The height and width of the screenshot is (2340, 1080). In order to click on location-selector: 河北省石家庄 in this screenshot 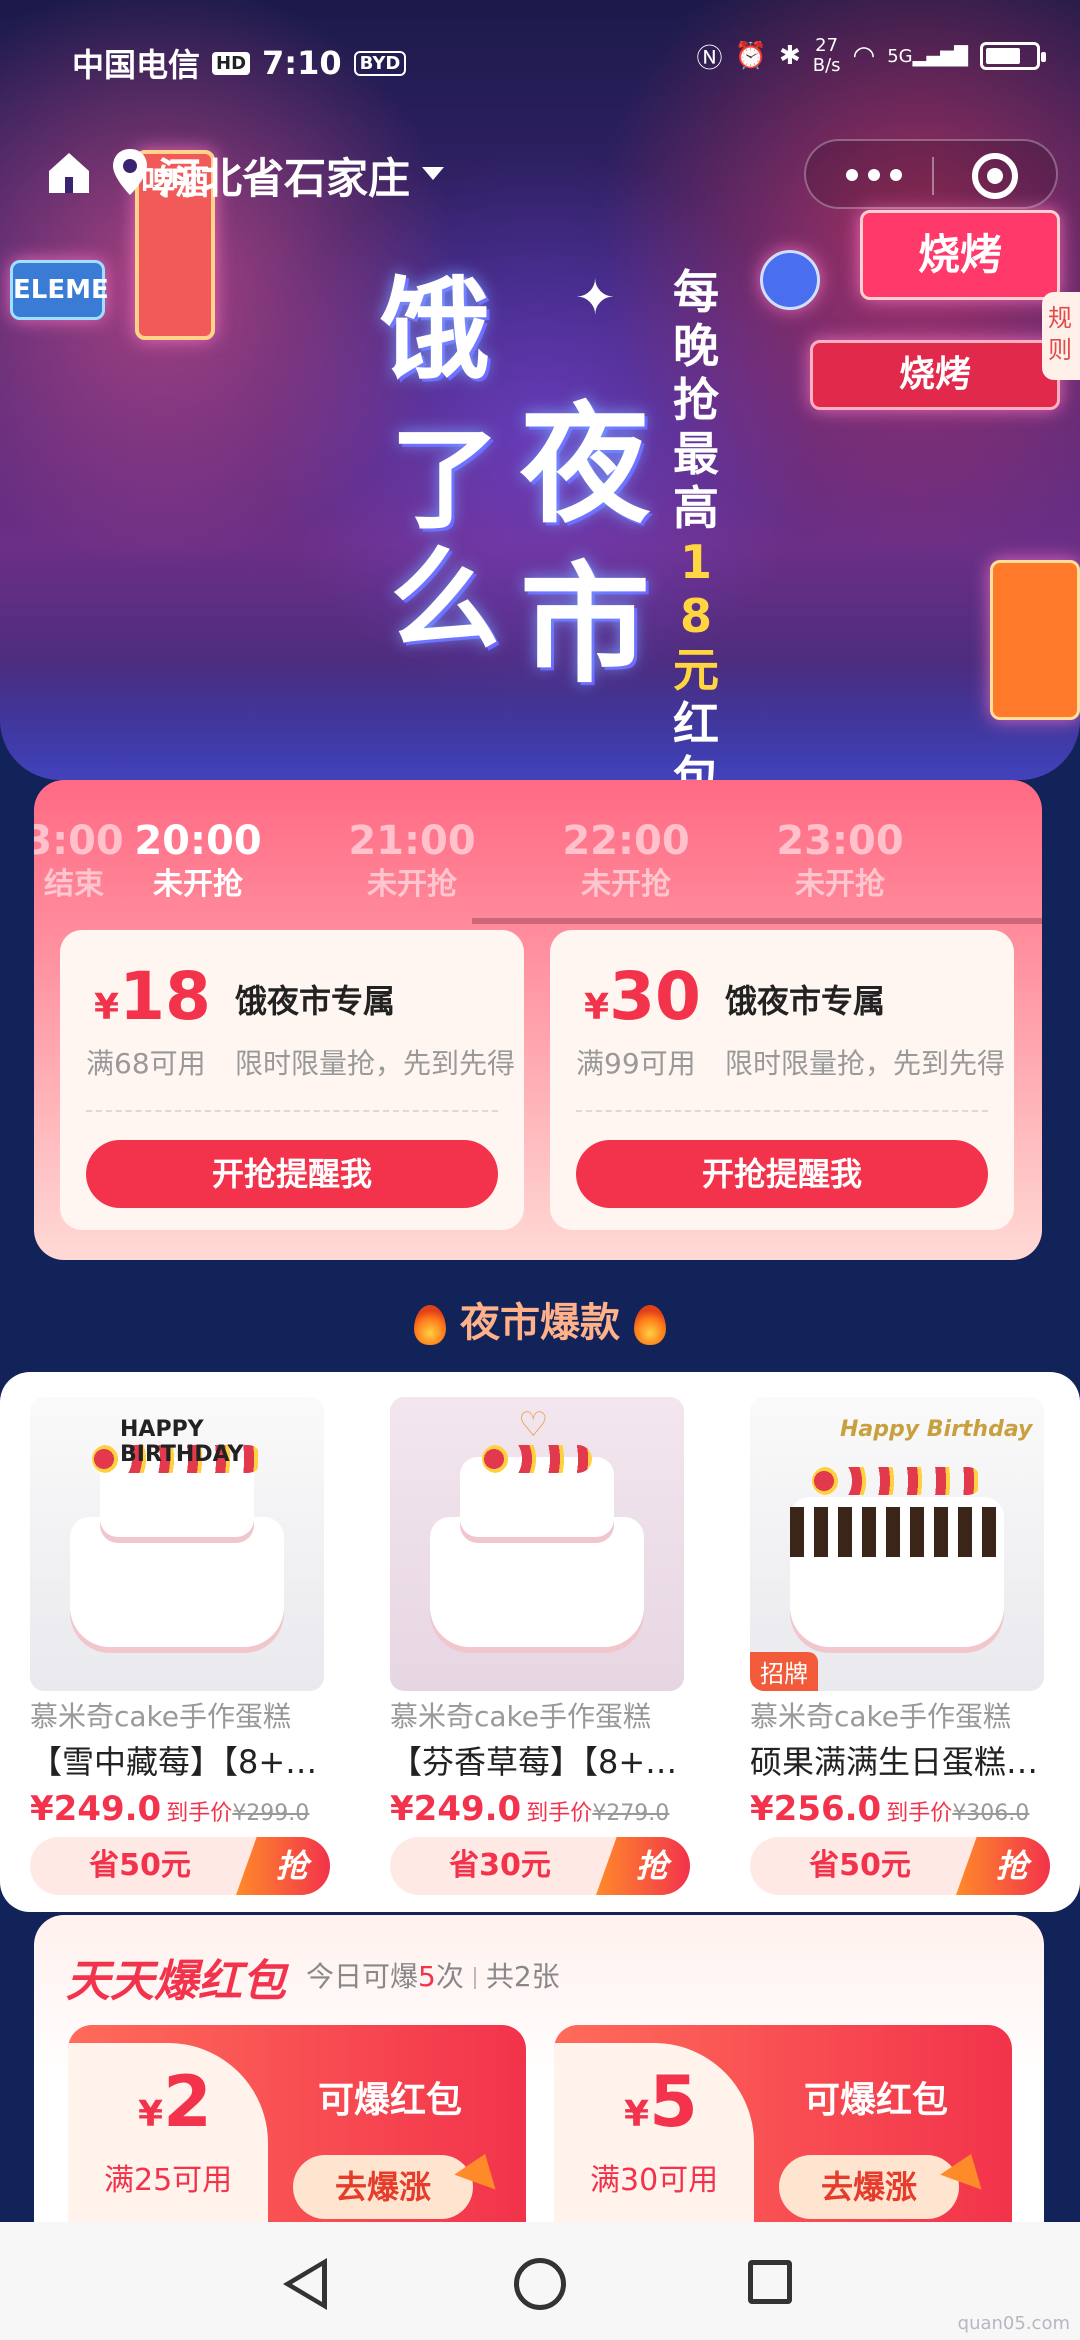, I will do `click(284, 175)`.